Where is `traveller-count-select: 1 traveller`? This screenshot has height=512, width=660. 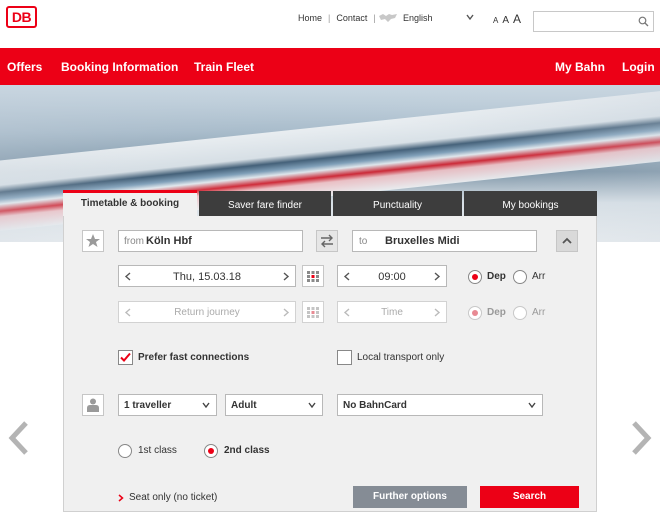 traveller-count-select: 1 traveller is located at coordinates (167, 405).